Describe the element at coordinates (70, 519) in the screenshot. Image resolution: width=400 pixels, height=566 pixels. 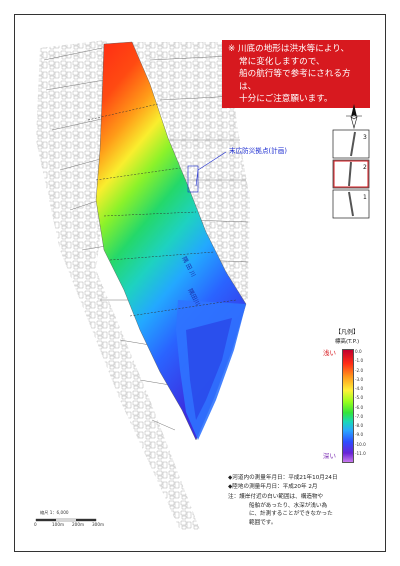
I see `scale-bar: 縮尺 1：6,000 0 100m 200m 300m` at that location.